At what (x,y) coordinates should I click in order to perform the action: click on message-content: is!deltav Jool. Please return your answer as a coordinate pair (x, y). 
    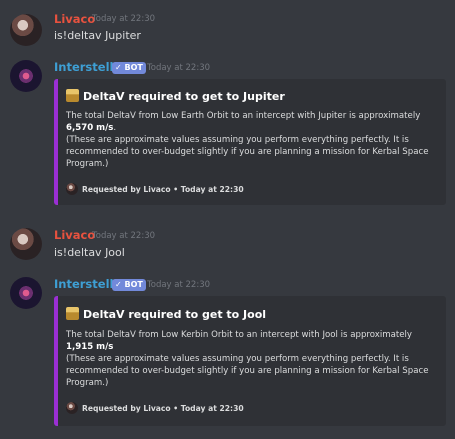
    Looking at the image, I should click on (89, 252).